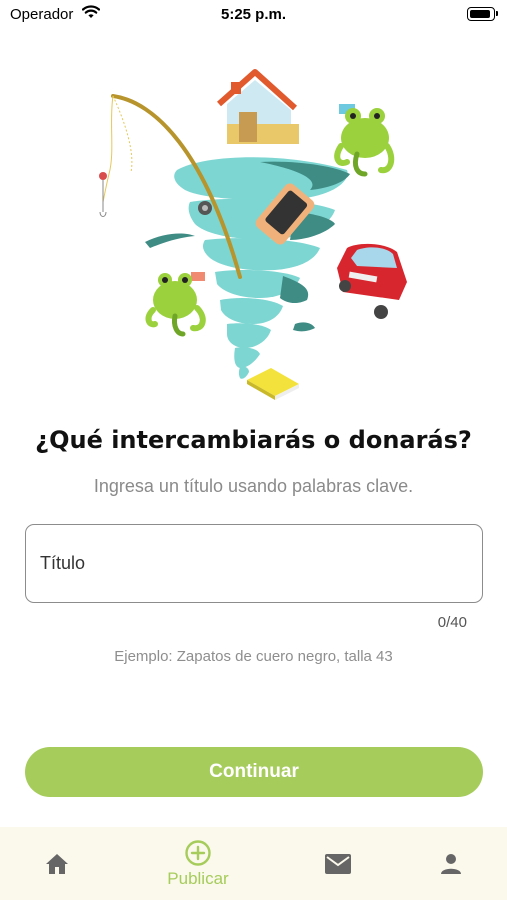 This screenshot has width=507, height=900. I want to click on page-subtitle: Ingresa un título usando palabras clave., so click(253, 486).